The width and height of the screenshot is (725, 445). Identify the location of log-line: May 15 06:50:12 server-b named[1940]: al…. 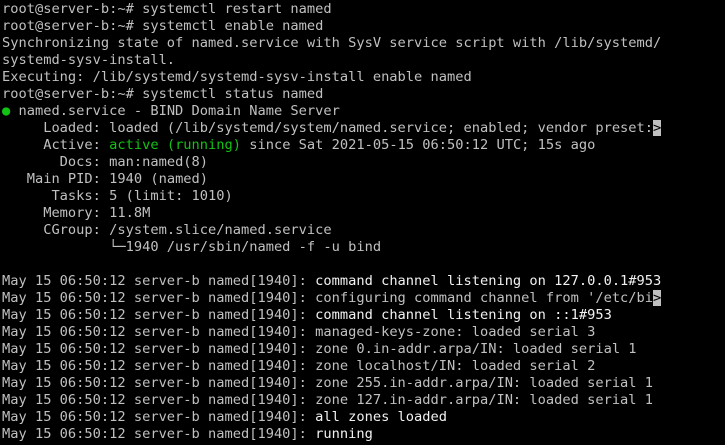
(363, 417).